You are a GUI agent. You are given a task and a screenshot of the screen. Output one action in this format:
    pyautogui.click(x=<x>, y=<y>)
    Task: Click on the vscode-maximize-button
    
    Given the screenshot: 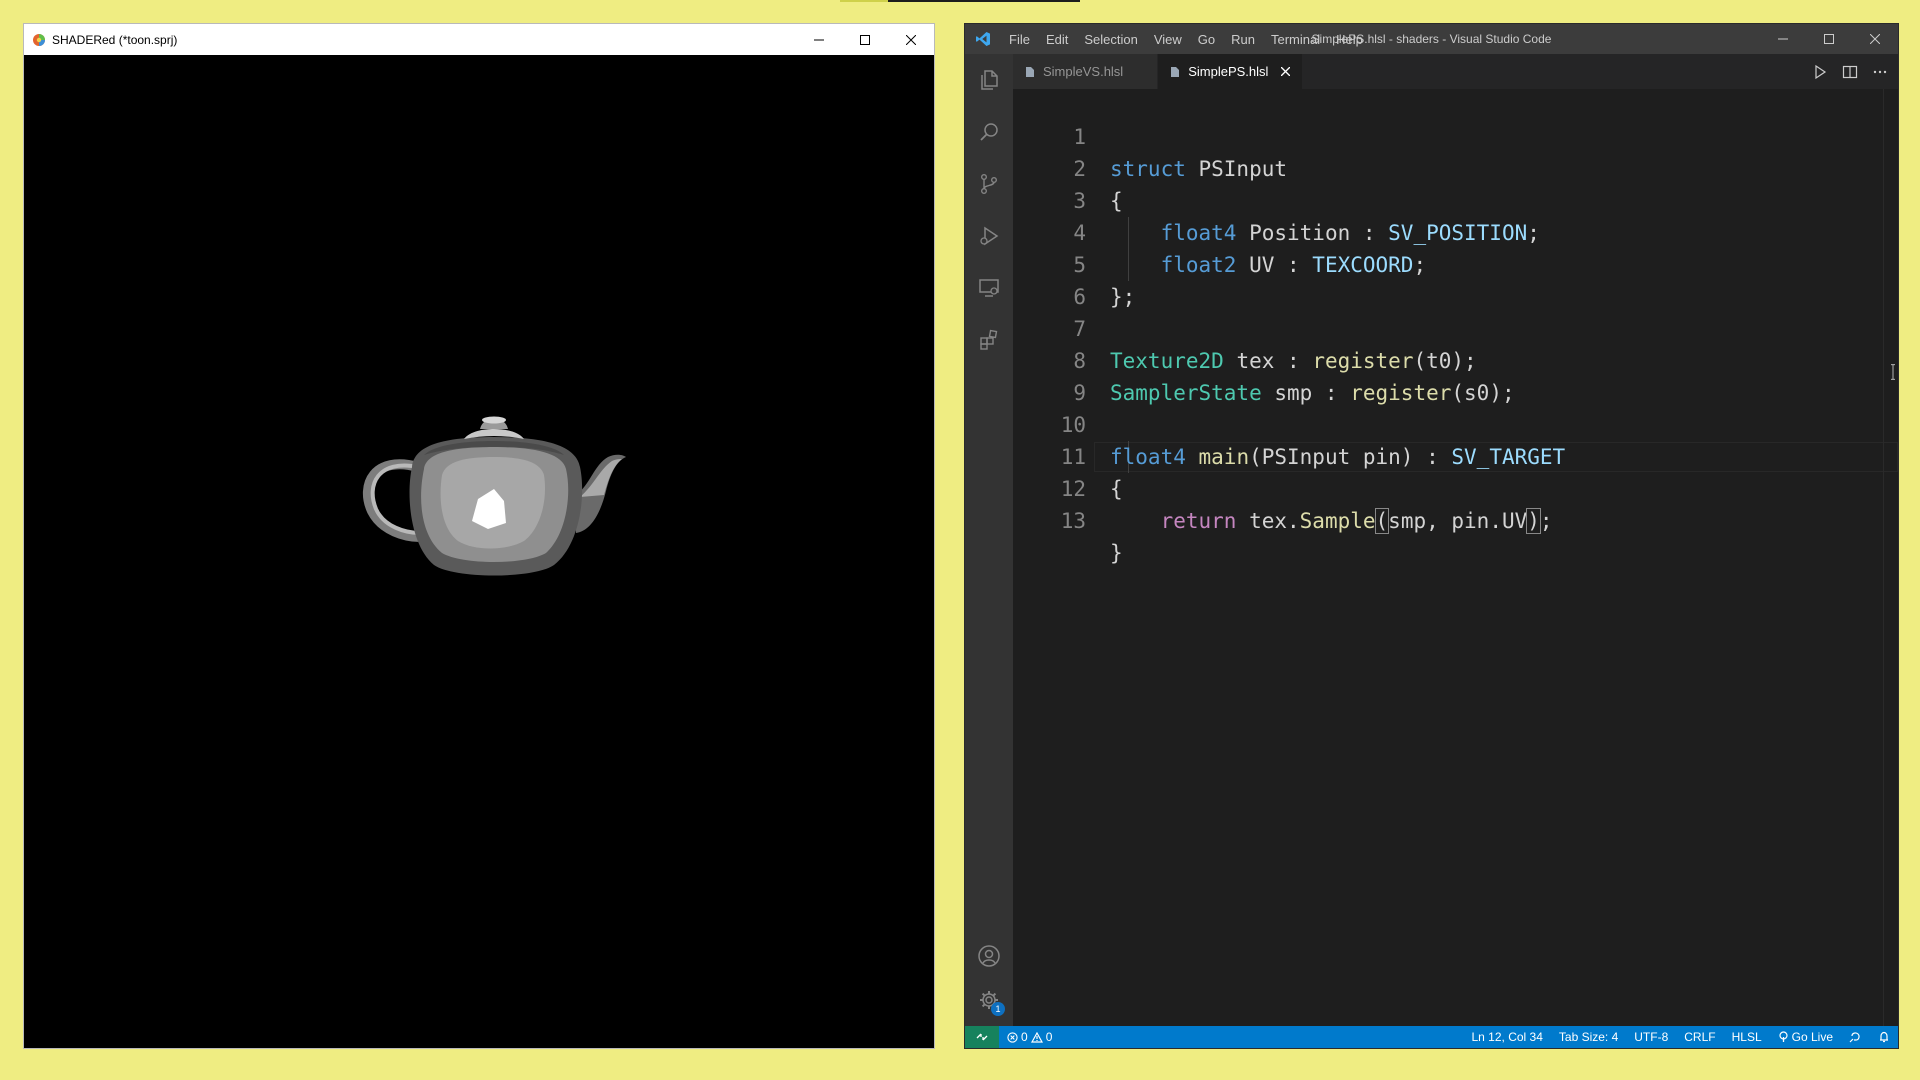 What is the action you would take?
    pyautogui.click(x=1829, y=39)
    